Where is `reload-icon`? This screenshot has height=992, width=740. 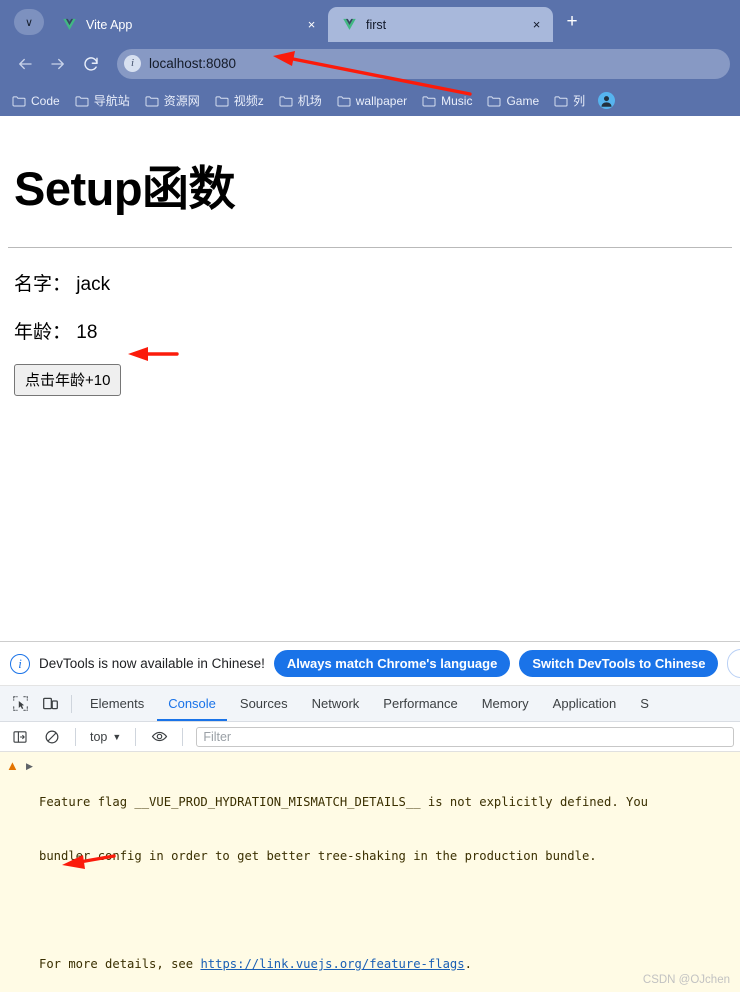 reload-icon is located at coordinates (91, 63).